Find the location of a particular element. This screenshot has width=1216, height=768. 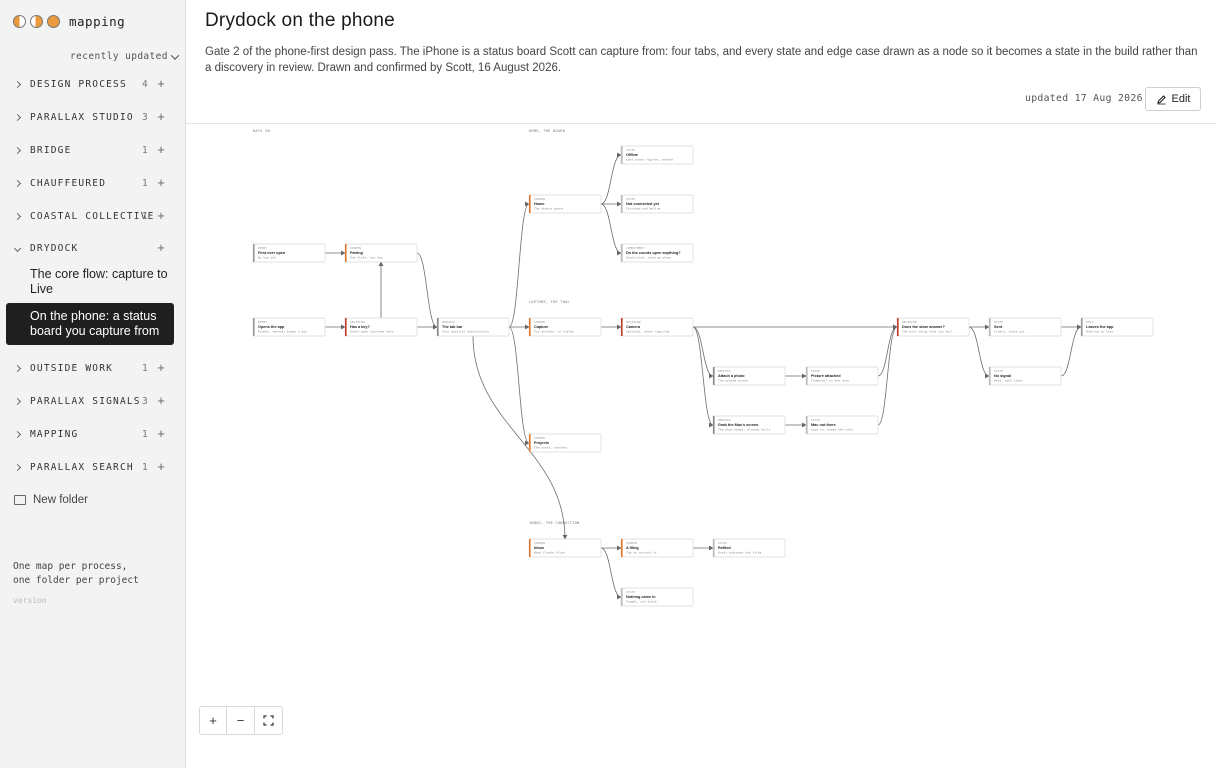

node-title: Has a key? is located at coordinates (360, 327).